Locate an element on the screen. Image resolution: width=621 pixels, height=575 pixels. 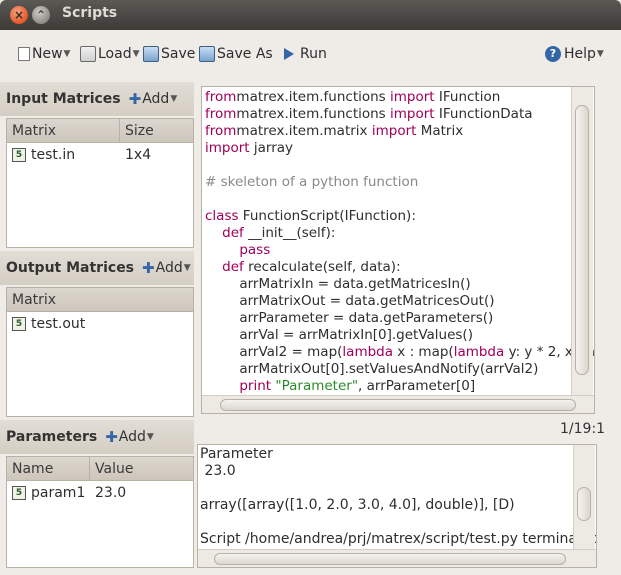
output-vertical-scrollbar is located at coordinates (584, 498).